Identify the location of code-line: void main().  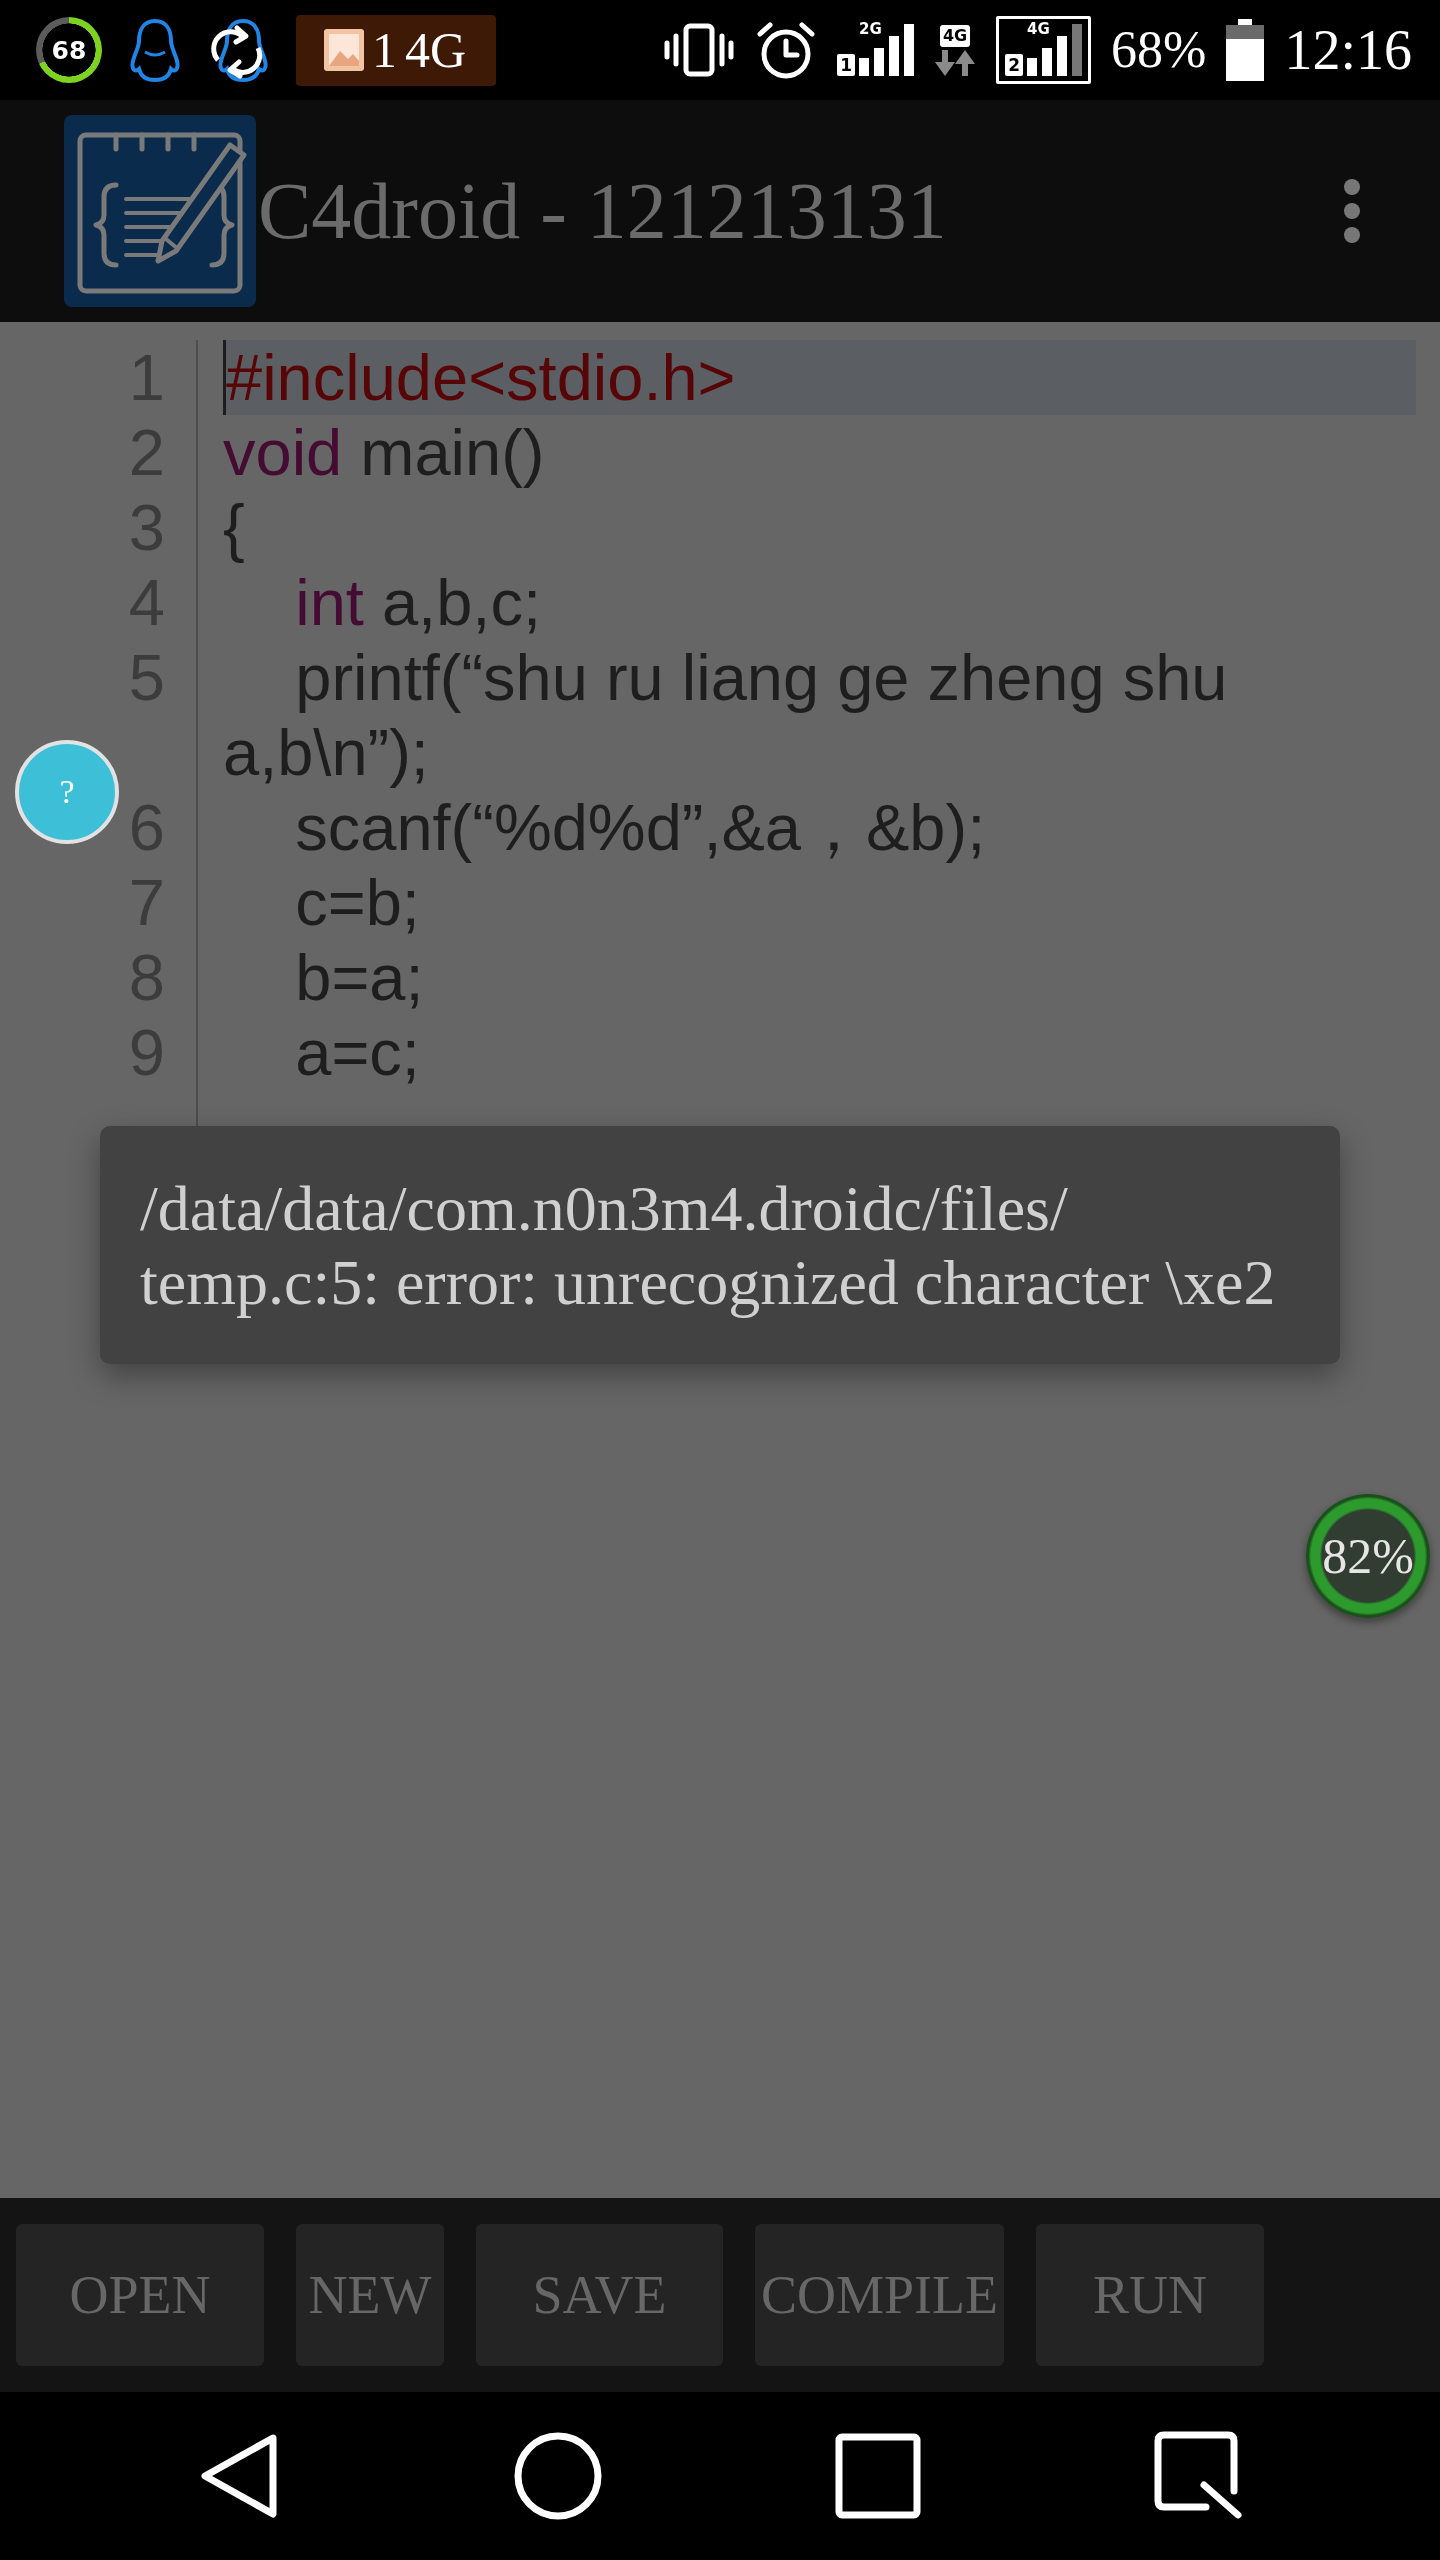
(384, 452).